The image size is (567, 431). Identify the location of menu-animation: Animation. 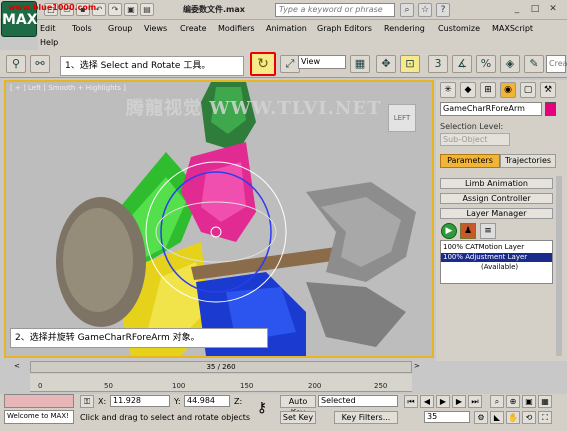
(286, 28).